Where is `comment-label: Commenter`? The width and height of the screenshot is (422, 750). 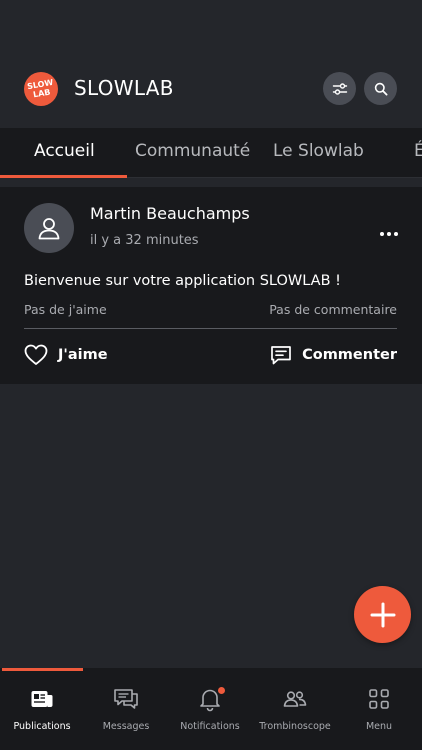
comment-label: Commenter is located at coordinates (349, 355).